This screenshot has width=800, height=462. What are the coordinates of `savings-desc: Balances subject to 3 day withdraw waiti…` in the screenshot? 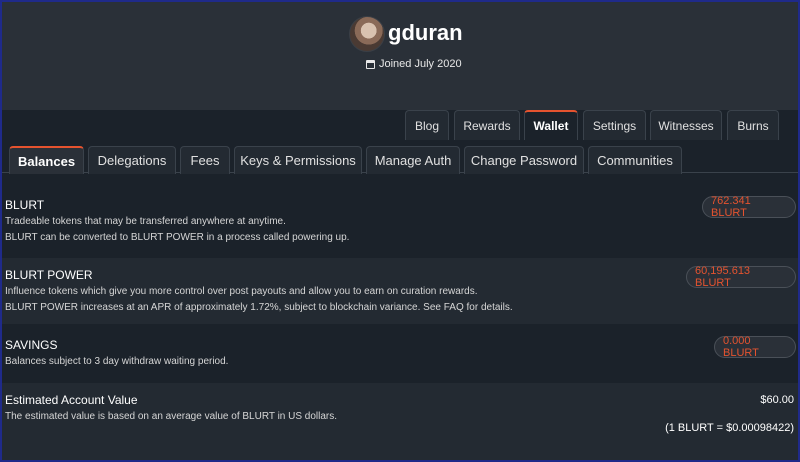 It's located at (117, 361).